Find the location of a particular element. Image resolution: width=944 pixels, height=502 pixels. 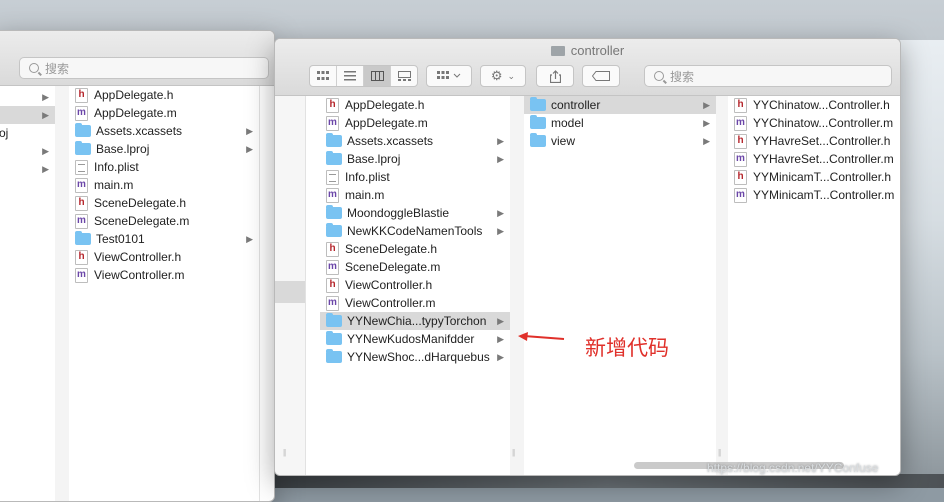

toolbar: 搜索 is located at coordinates (137, 58).